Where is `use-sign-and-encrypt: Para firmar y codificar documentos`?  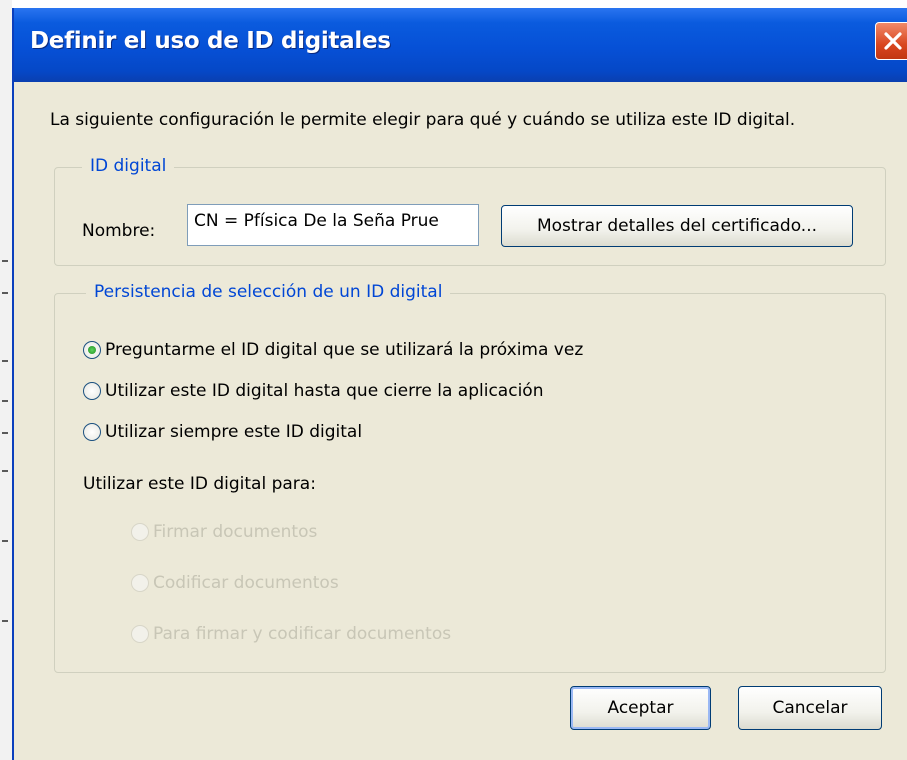 use-sign-and-encrypt: Para firmar y codificar documentos is located at coordinates (291, 634).